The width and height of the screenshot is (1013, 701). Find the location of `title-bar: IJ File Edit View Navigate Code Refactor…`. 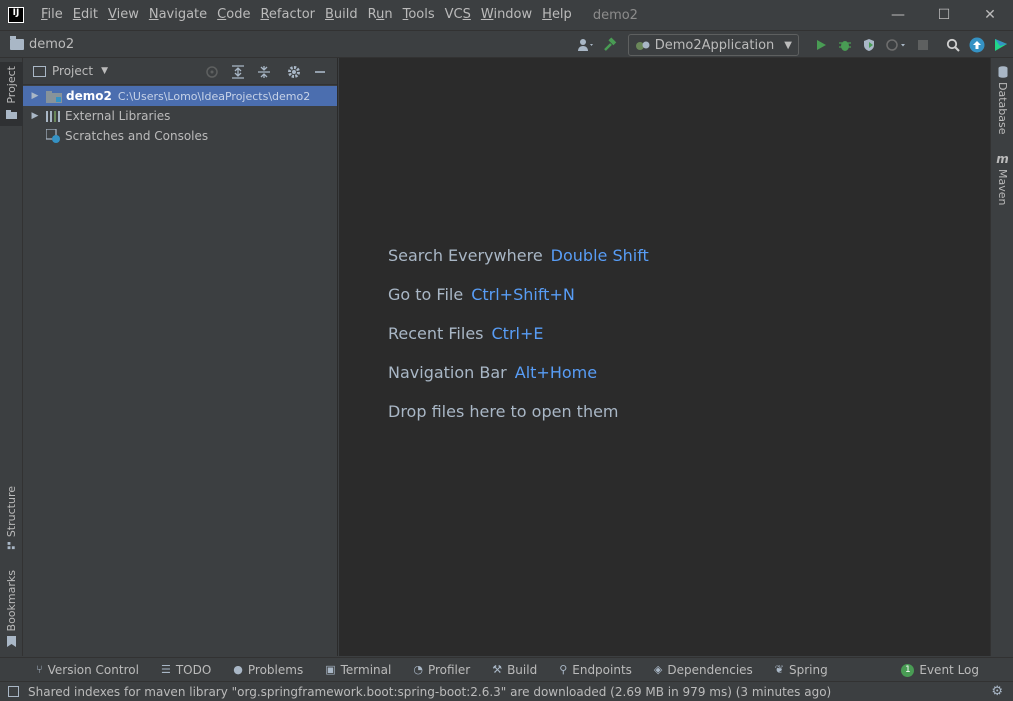

title-bar: IJ File Edit View Navigate Code Refactor… is located at coordinates (506, 15).